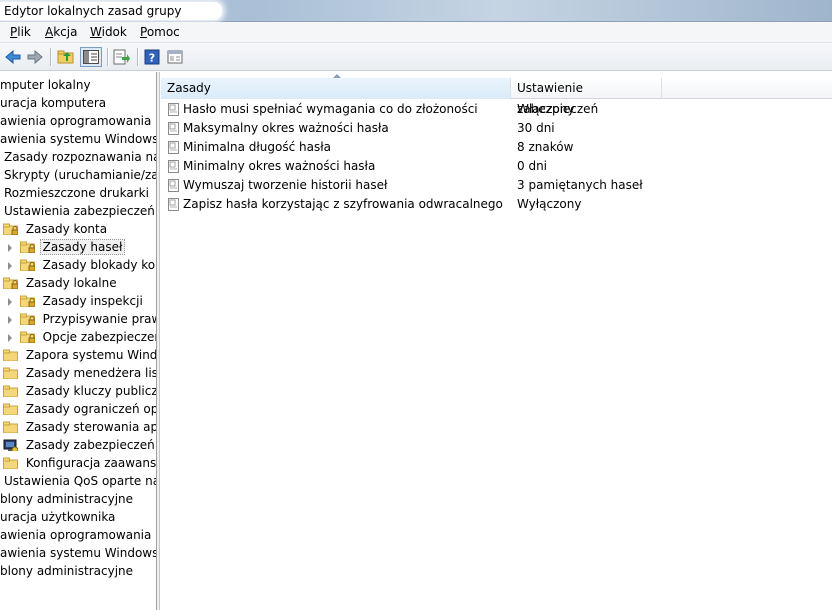 This screenshot has width=832, height=610. I want to click on tree-item-firewall: Zapora systemu Window, so click(80, 355).